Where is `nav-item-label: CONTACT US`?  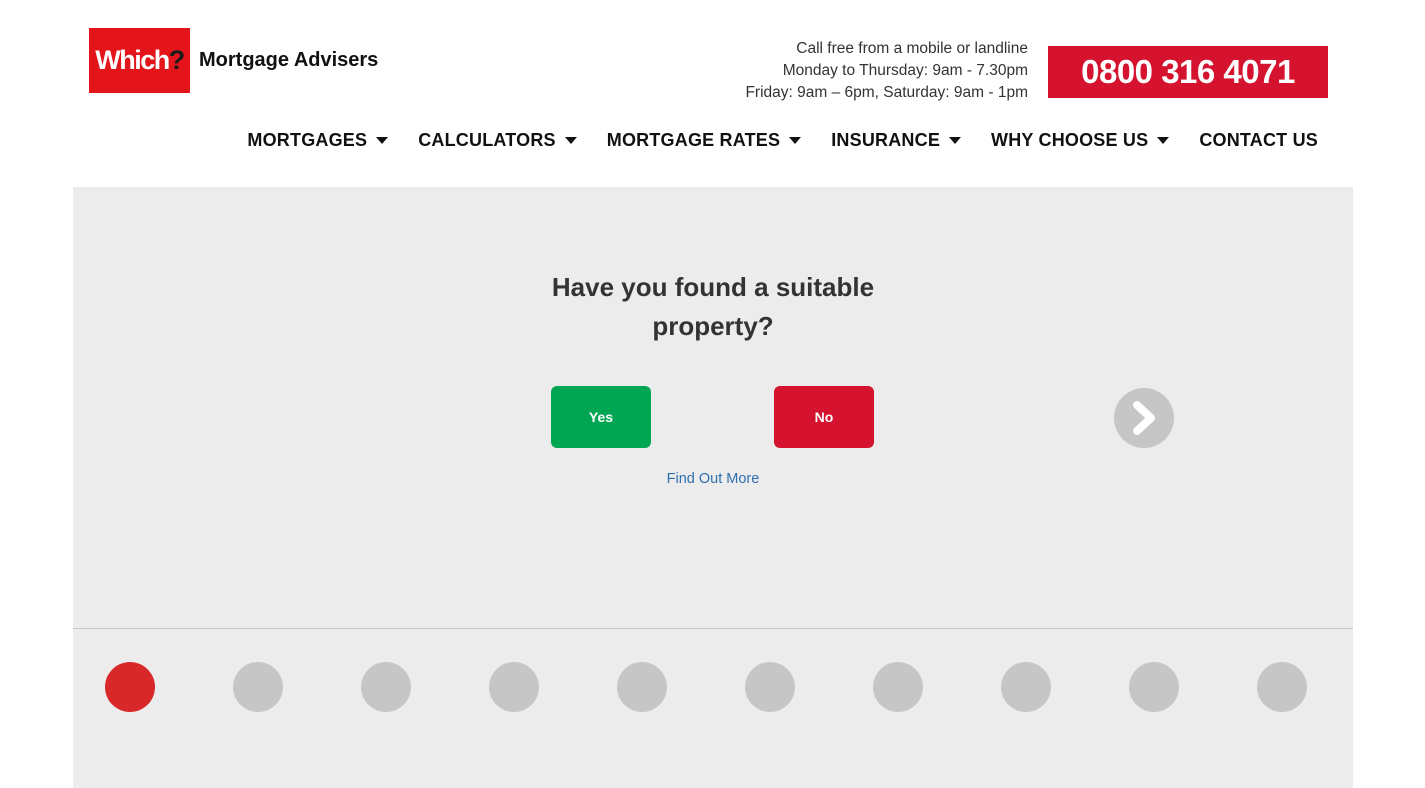 nav-item-label: CONTACT US is located at coordinates (1258, 140).